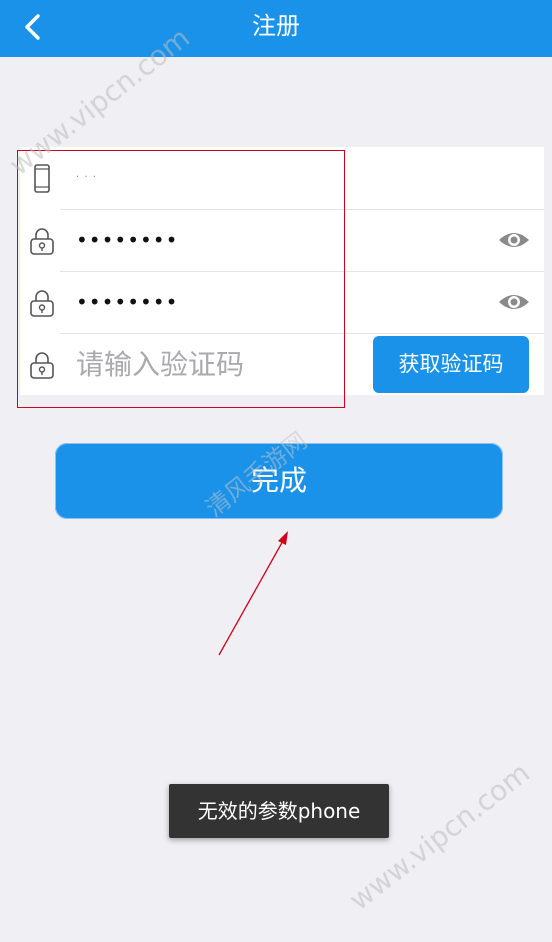  Describe the element at coordinates (451, 364) in the screenshot. I see `get-code-button: 获取验证码` at that location.